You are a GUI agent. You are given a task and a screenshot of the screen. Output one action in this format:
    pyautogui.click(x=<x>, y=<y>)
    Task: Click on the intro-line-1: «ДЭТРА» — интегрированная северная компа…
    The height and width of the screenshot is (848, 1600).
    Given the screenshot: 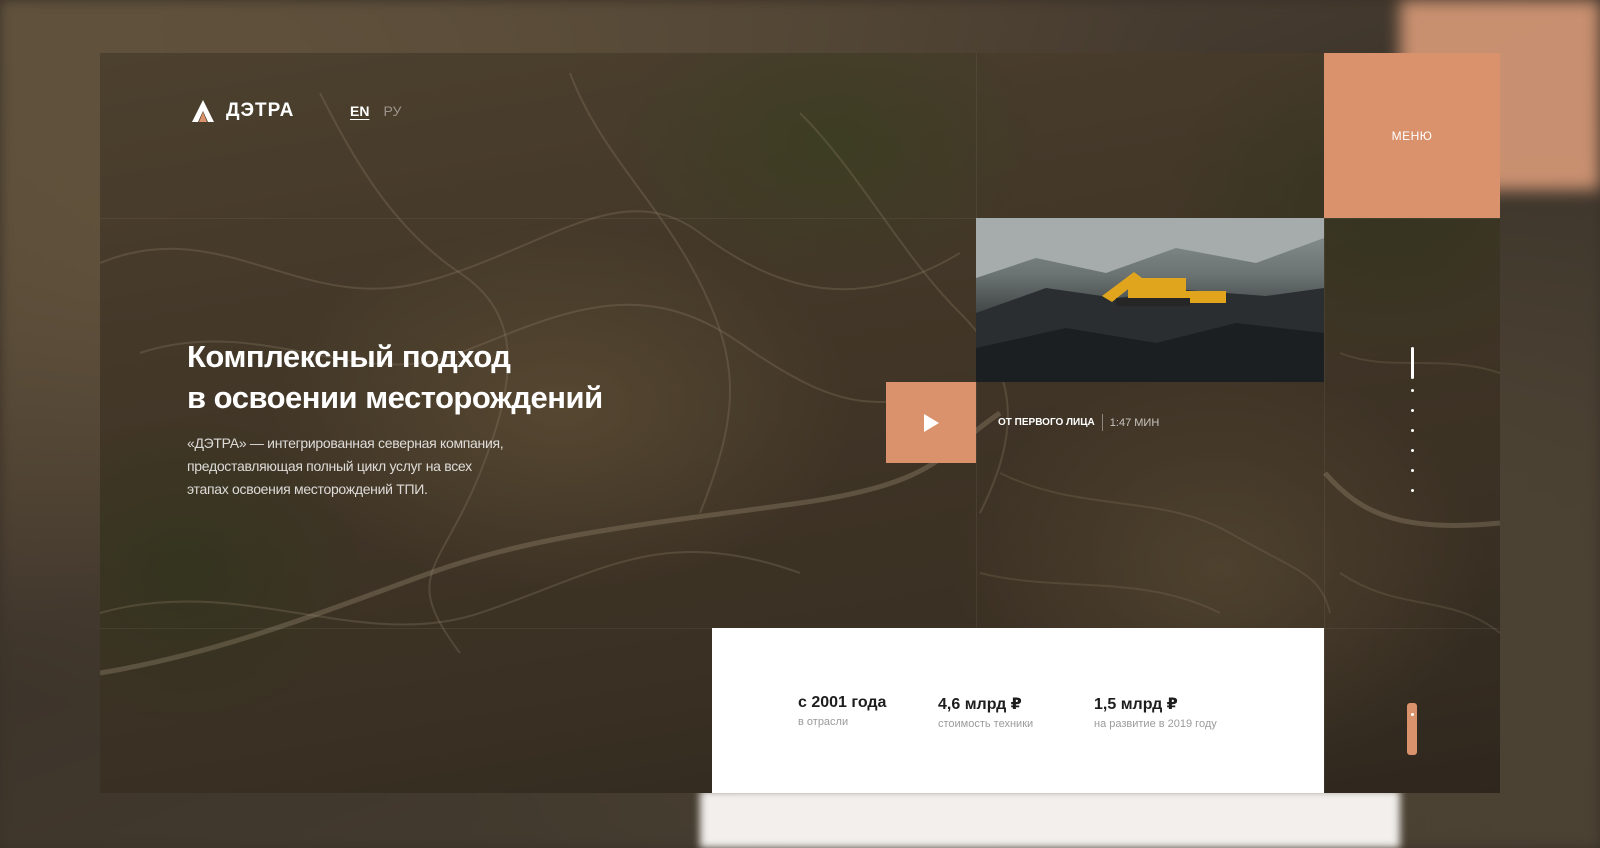 What is the action you would take?
    pyautogui.click(x=345, y=443)
    